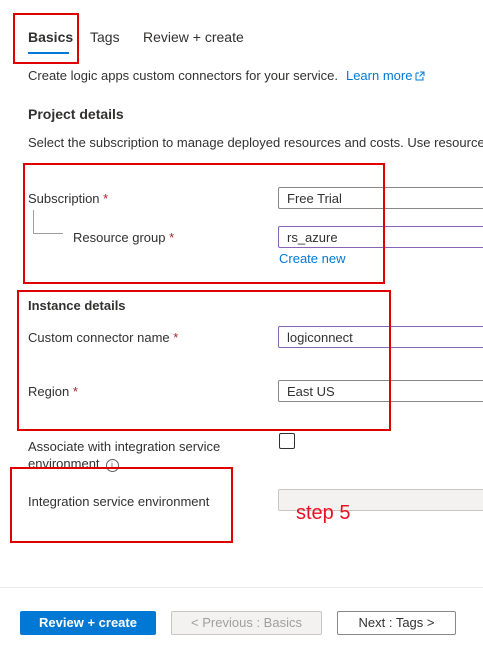  What do you see at coordinates (46, 38) in the screenshot?
I see `annotation-box-tab` at bounding box center [46, 38].